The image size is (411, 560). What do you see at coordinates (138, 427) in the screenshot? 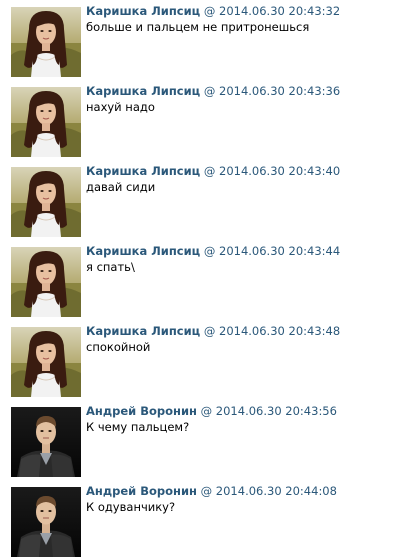
I see `message-text: К чему пальцем?` at bounding box center [138, 427].